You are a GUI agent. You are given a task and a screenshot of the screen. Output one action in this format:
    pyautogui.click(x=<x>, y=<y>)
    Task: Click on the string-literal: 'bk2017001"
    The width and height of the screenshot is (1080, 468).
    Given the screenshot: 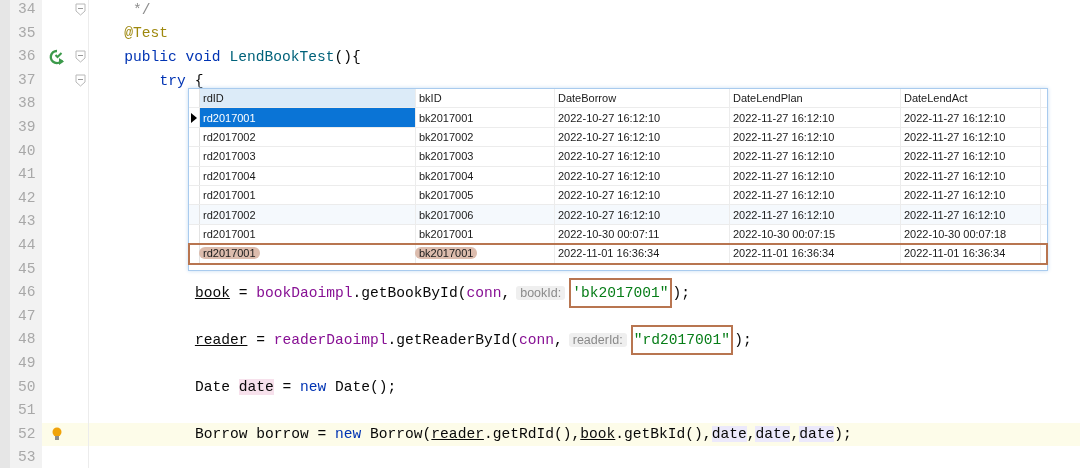 What is the action you would take?
    pyautogui.click(x=620, y=292)
    